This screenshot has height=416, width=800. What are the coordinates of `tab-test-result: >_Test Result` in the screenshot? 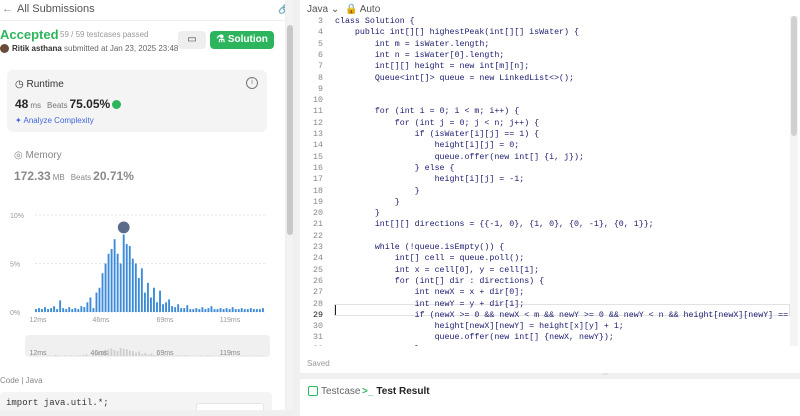 It's located at (396, 391).